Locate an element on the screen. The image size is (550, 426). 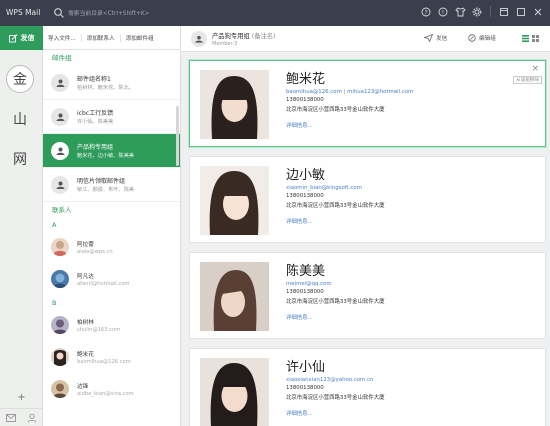
add-contact-button: 添加联系人 is located at coordinates (101, 37).